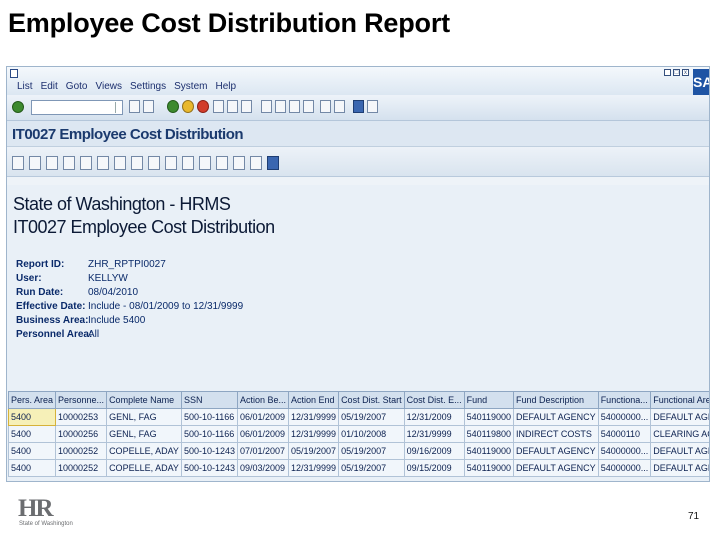 This screenshot has width=720, height=540. What do you see at coordinates (246, 106) in the screenshot?
I see `find-next-icon` at bounding box center [246, 106].